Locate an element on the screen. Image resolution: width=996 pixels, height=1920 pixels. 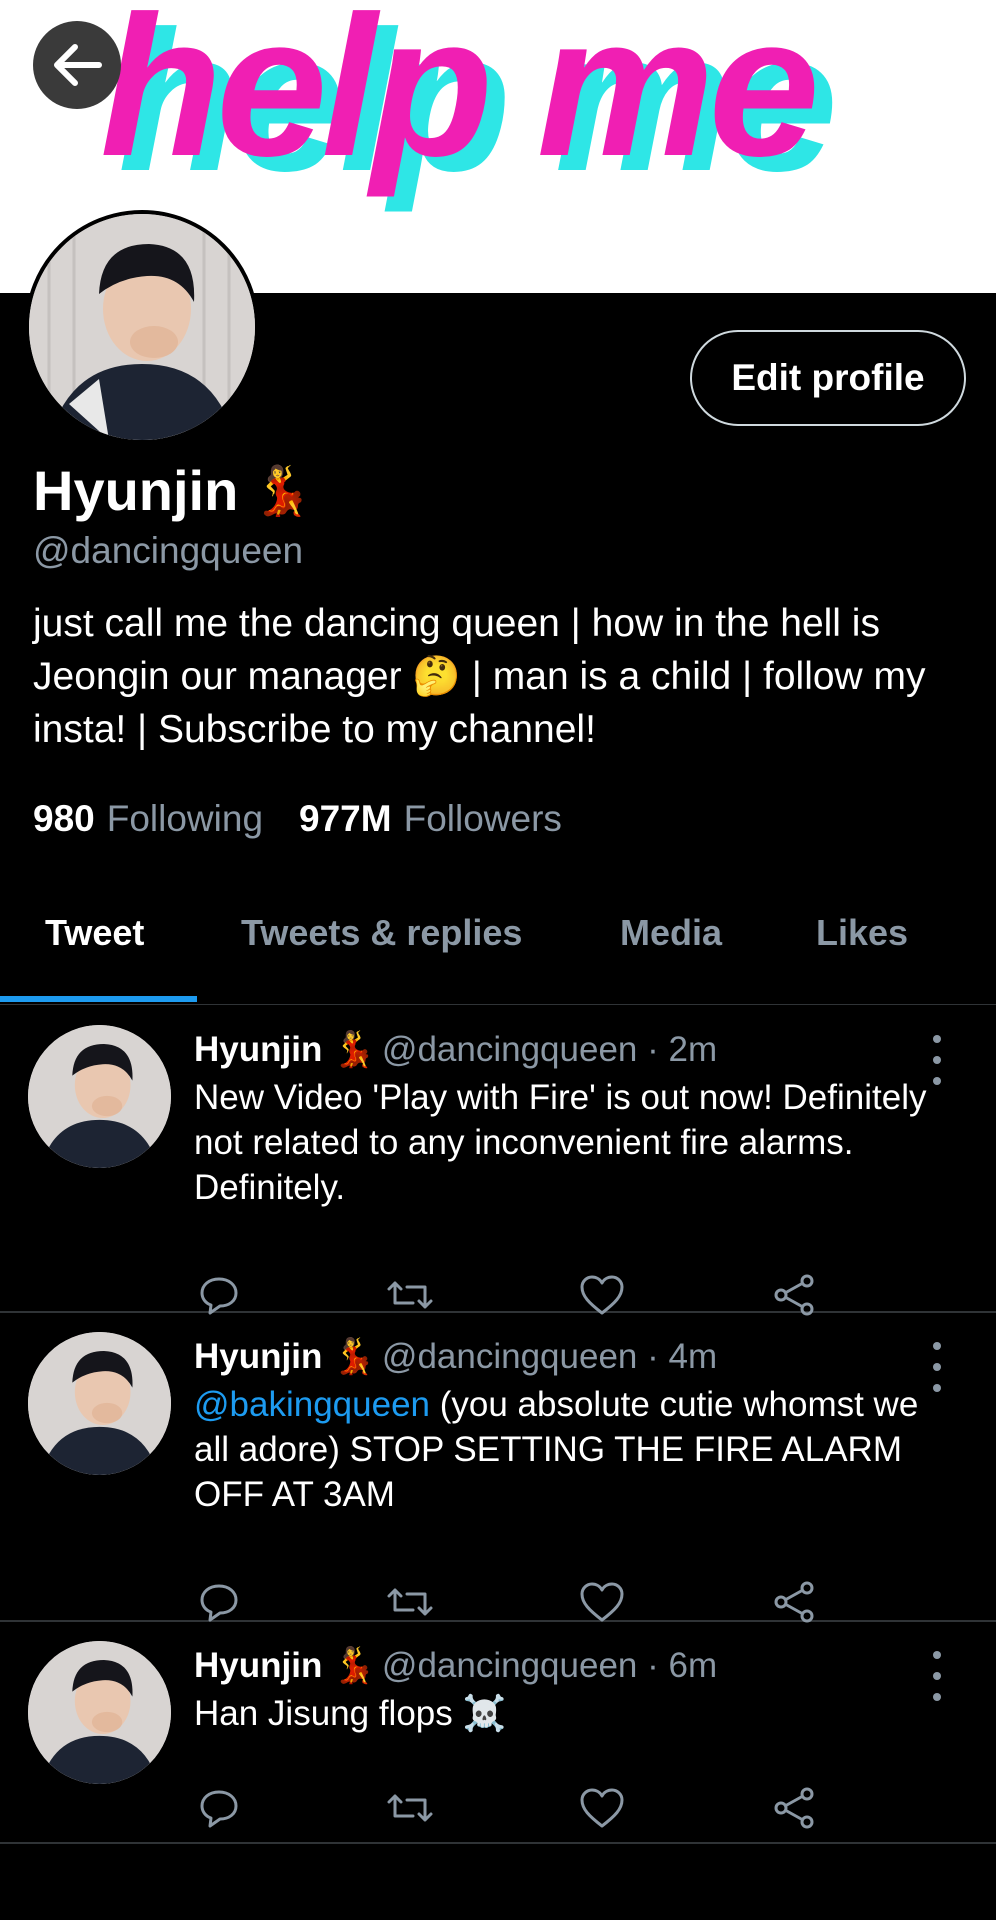
tab-tweet: Tweet is located at coordinates (94, 933).